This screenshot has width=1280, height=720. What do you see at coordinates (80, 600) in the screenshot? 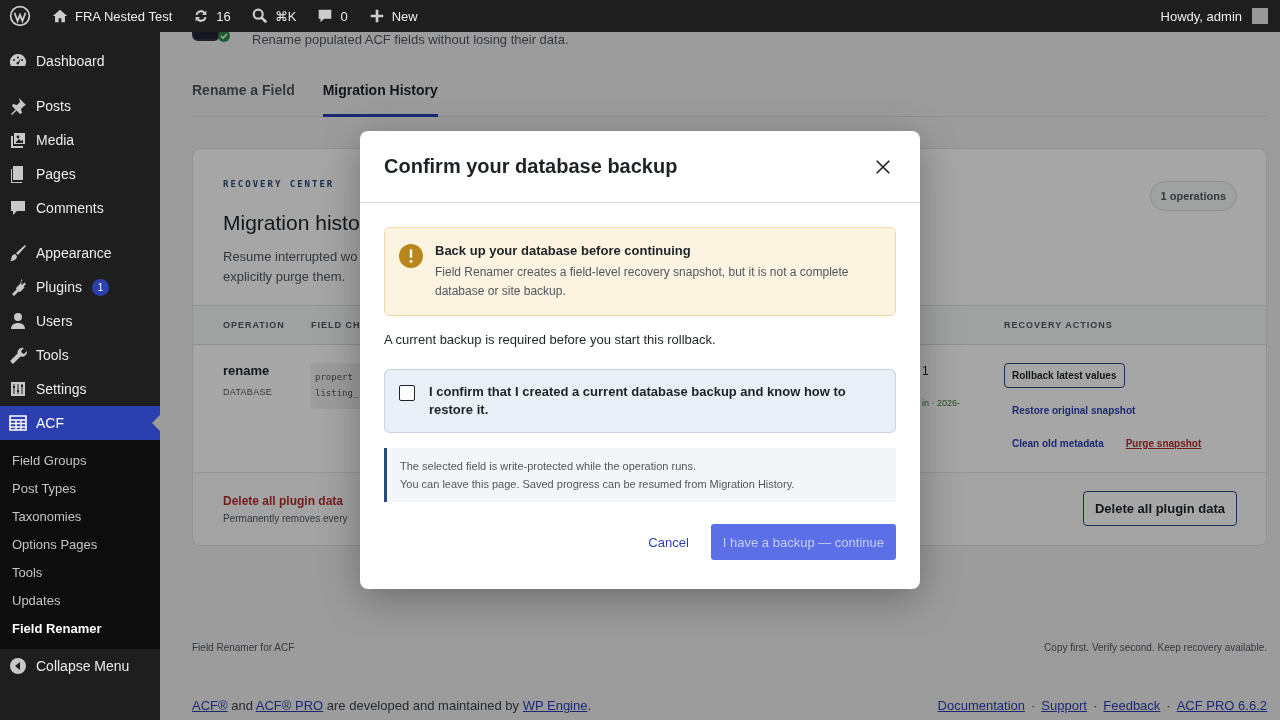
I see `submenu-item: Updates` at bounding box center [80, 600].